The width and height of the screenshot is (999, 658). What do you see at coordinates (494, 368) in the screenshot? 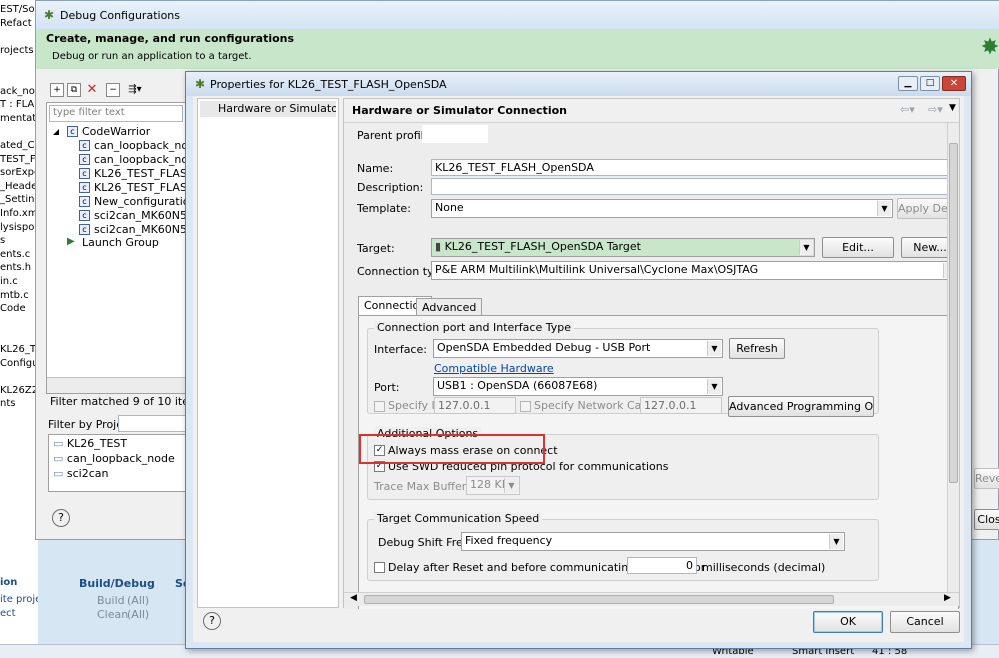
I see `compatible-hardware-link: Compatible Hardware` at bounding box center [494, 368].